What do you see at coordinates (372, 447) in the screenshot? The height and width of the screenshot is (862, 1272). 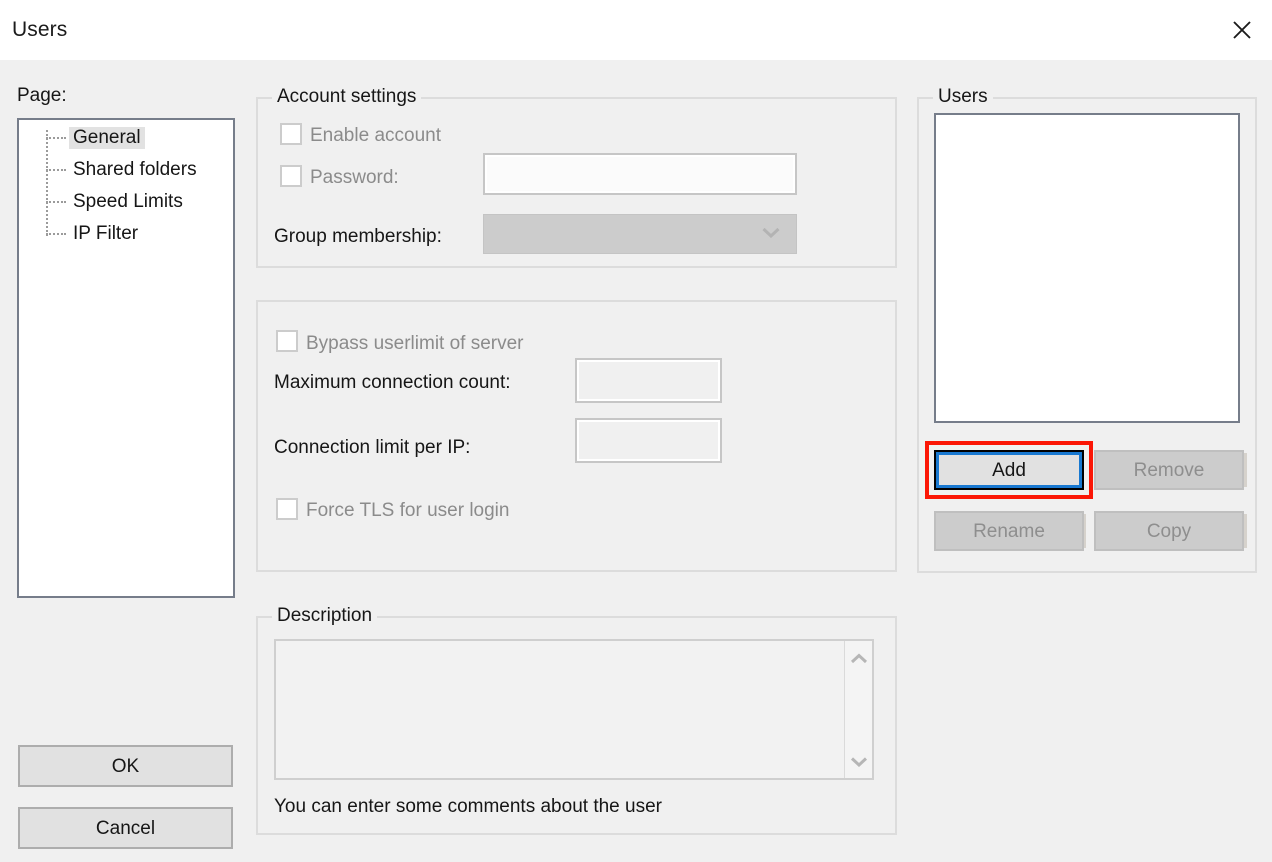 I see `connection-limit-per-ip-label: Connection limit per IP:` at bounding box center [372, 447].